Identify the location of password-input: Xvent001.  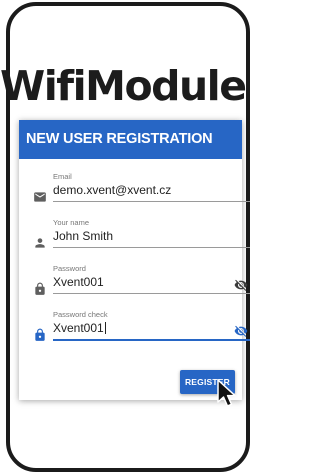
(78, 282).